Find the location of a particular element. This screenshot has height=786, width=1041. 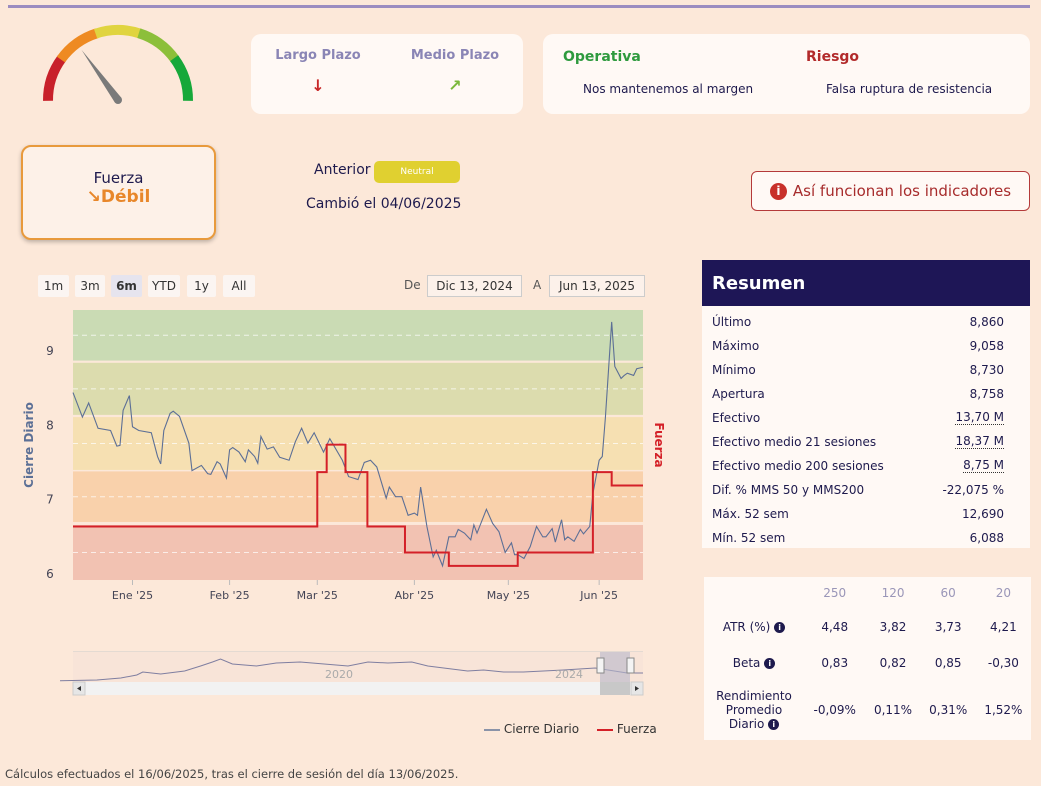

arrow-up-right-icon: ↗ is located at coordinates (455, 85).